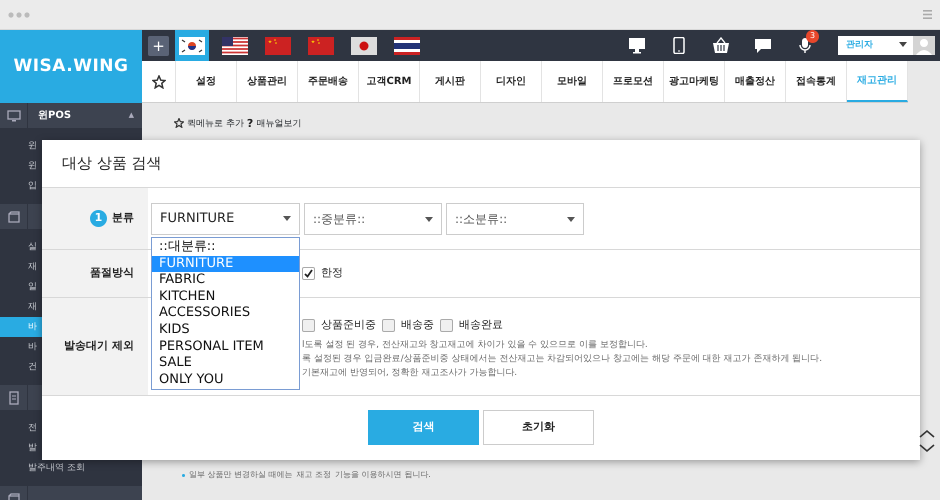 This screenshot has width=940, height=500. I want to click on quick-link: 매뉴얼보기, so click(279, 124).